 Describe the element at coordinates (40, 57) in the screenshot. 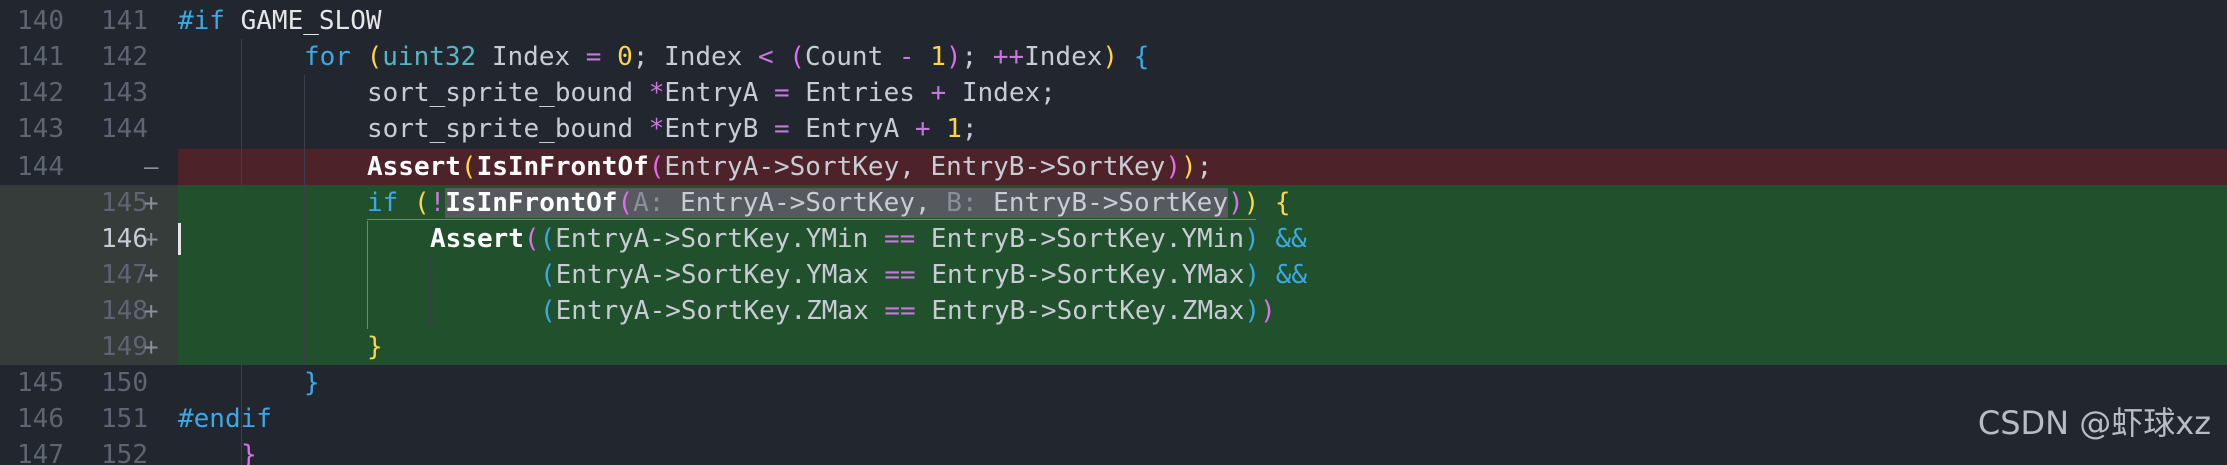

I see `old-line-number: 141` at that location.